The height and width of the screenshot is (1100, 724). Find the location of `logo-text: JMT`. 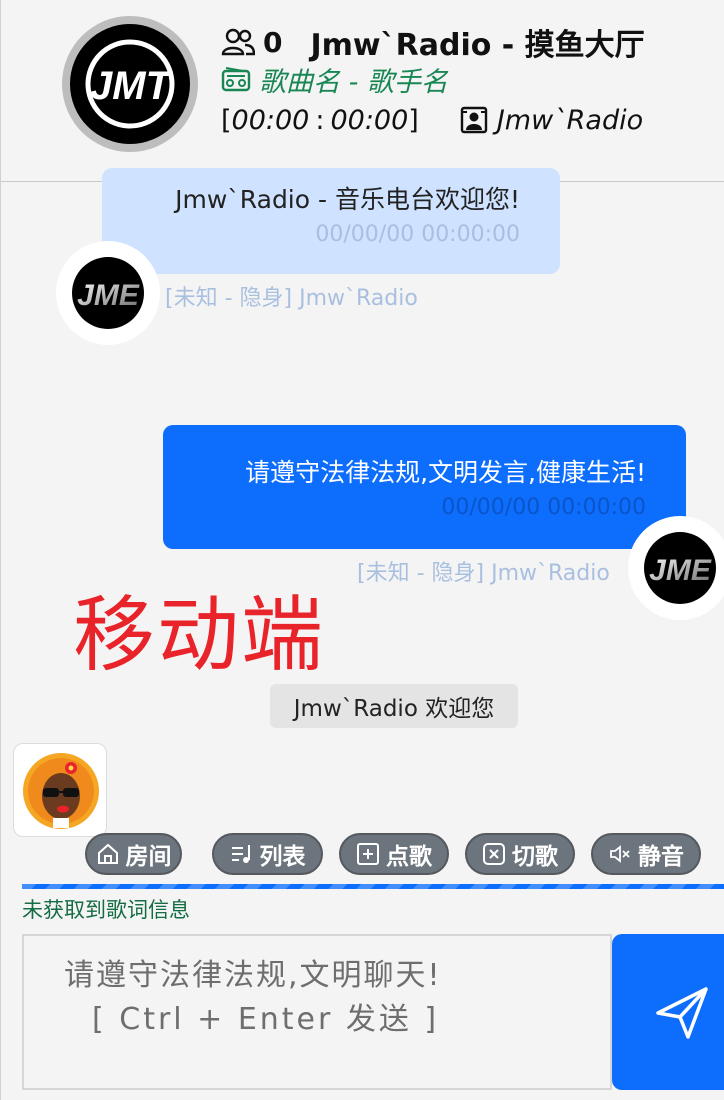

logo-text: JMT is located at coordinates (132, 86).